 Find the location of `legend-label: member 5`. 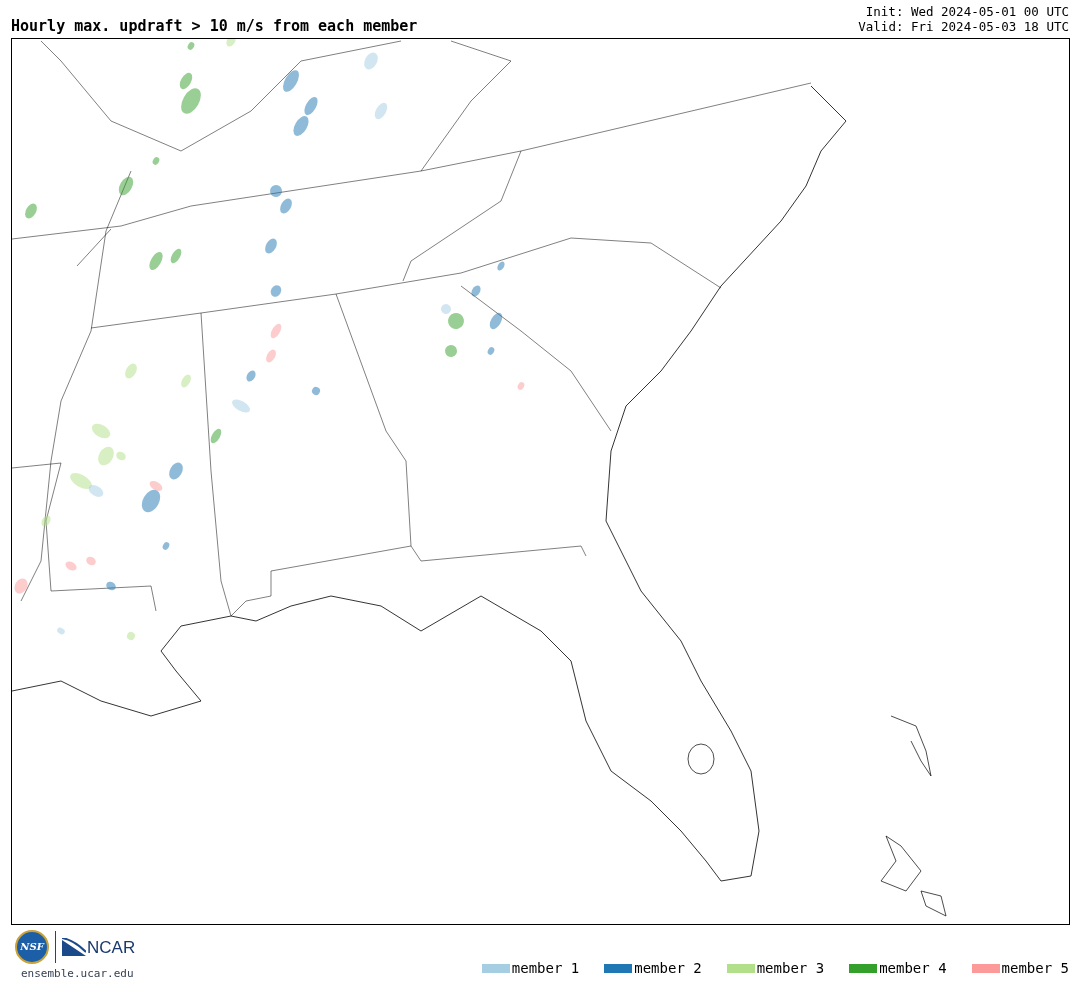

legend-label: member 5 is located at coordinates (1035, 968).